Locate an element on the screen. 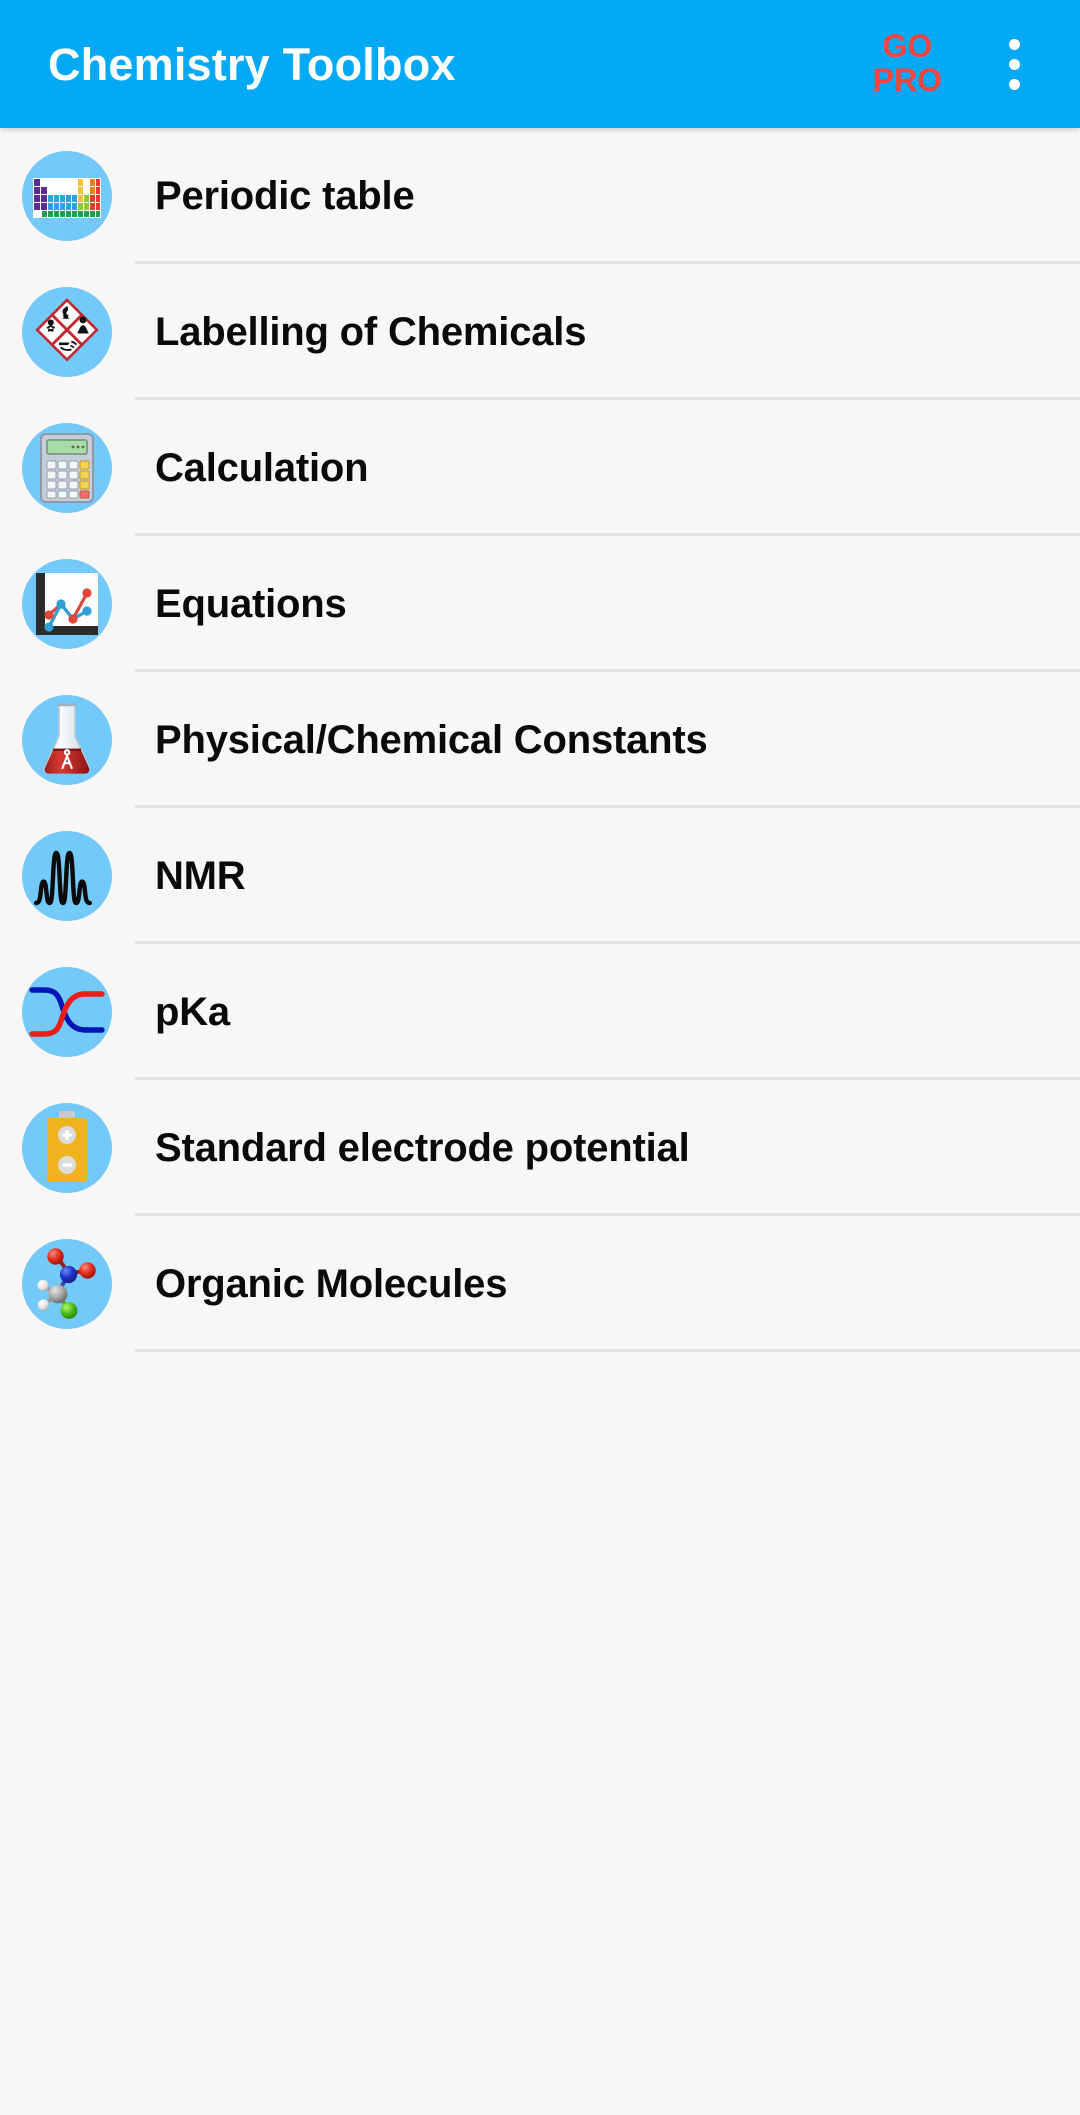  list-item-organic-molecules: Organic Molecules is located at coordinates (540, 1284).